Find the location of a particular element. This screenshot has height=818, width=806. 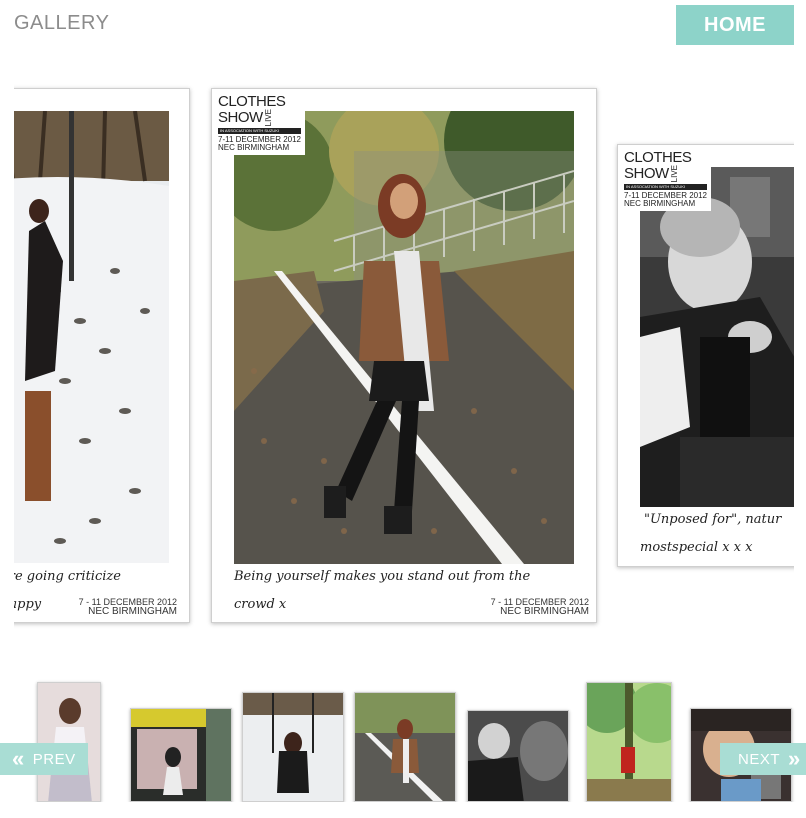

prev-button: « PREV is located at coordinates (44, 759).